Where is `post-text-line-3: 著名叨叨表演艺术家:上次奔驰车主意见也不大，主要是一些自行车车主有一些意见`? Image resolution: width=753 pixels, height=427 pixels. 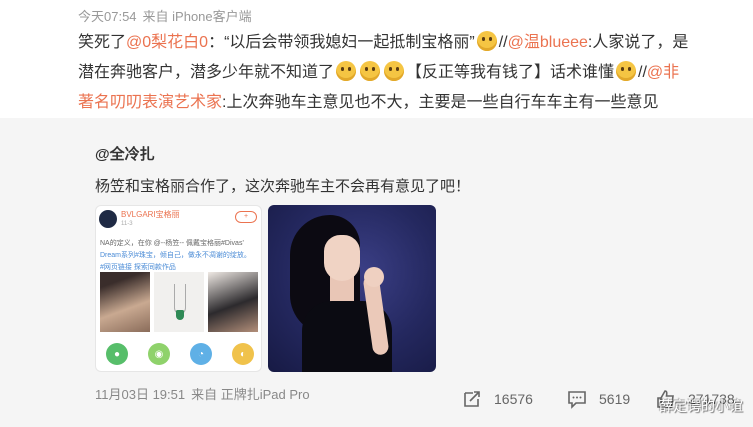
post-text-line-3: 著名叨叨表演艺术家:上次奔驰车主意见也不大，主要是一些自行车车主有一些意见 is located at coordinates (415, 103).